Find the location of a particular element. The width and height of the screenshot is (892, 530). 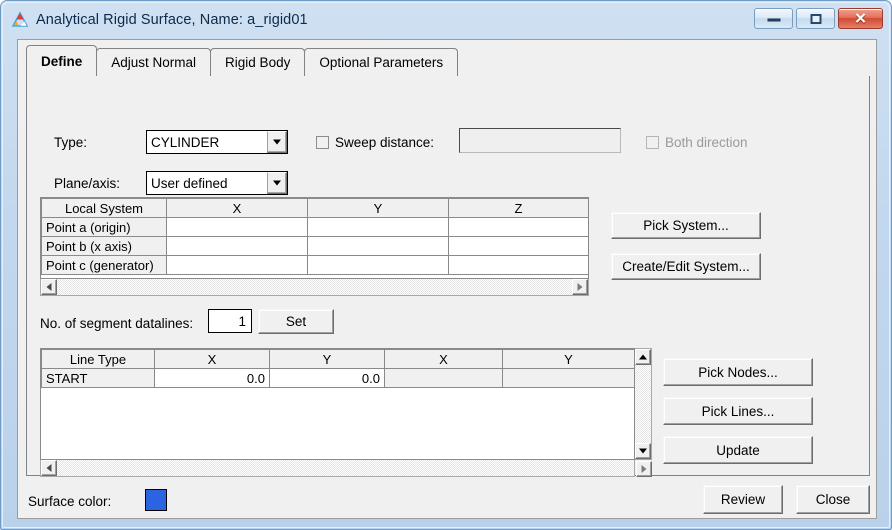

maximize-icon is located at coordinates (815, 18).